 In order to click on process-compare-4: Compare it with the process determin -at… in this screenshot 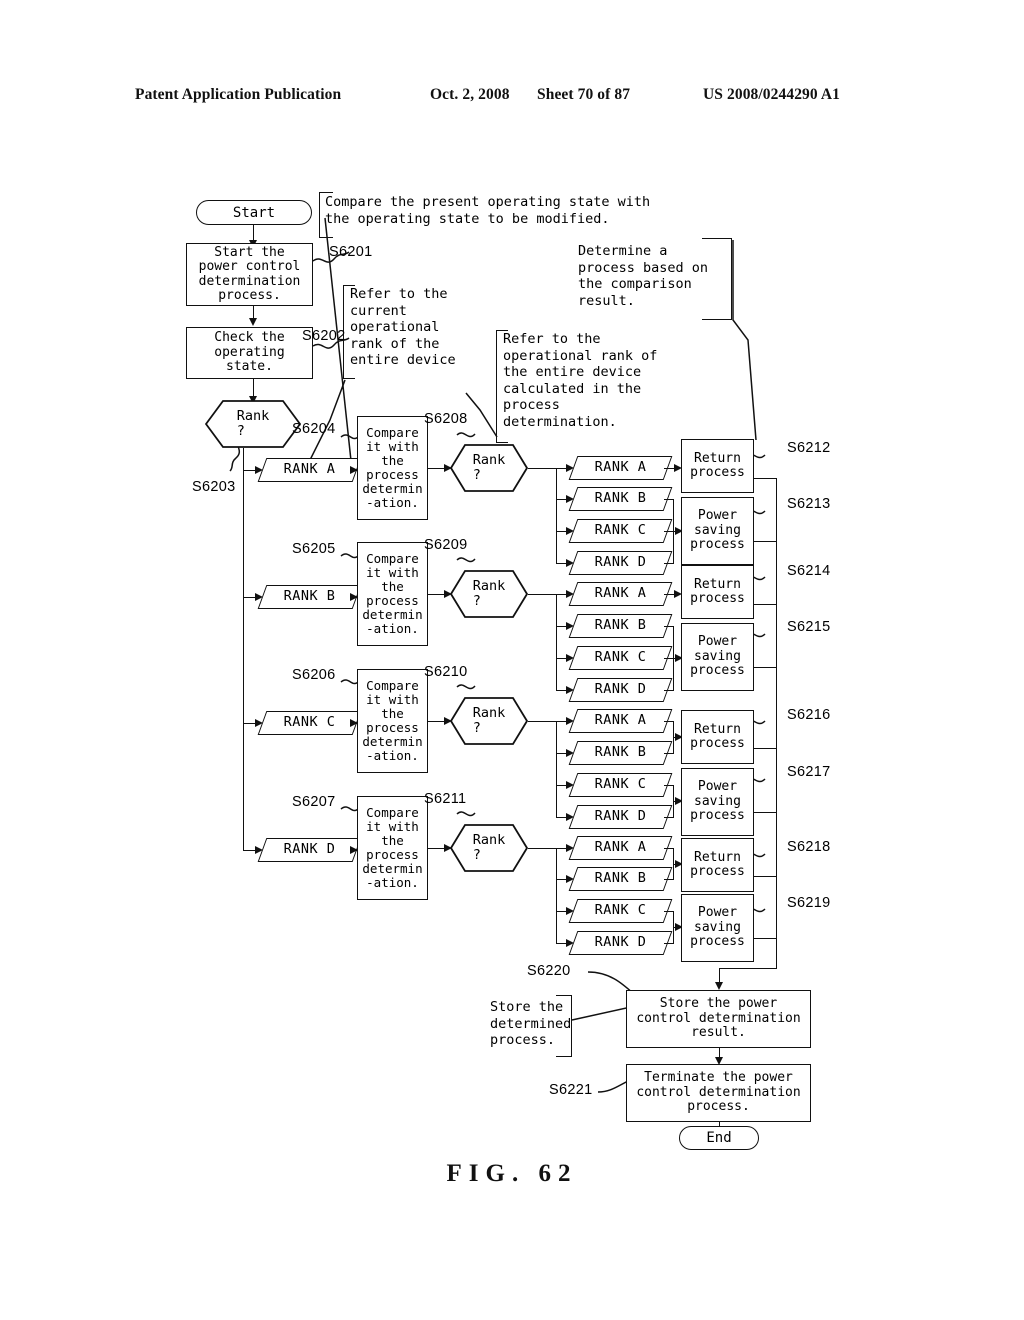, I will do `click(392, 848)`.